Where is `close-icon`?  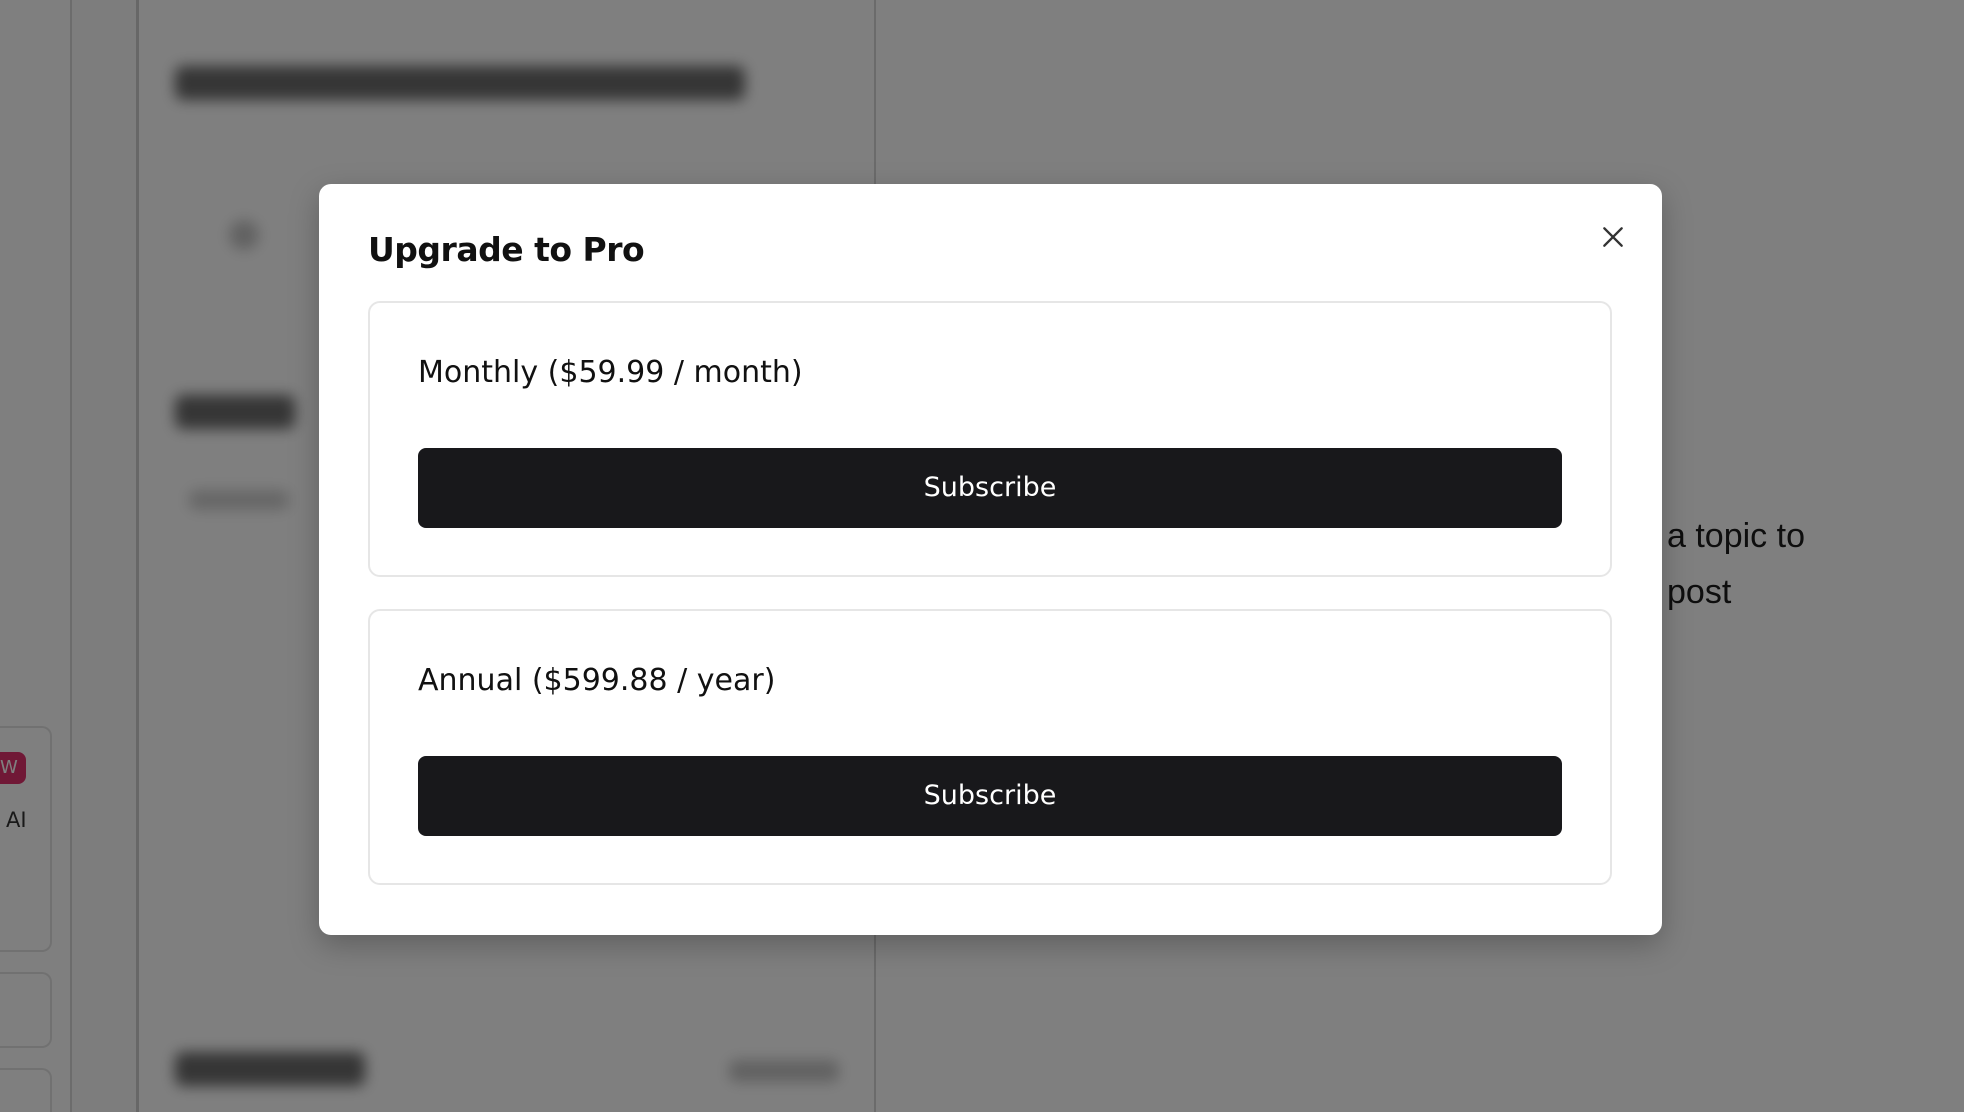 close-icon is located at coordinates (1613, 237).